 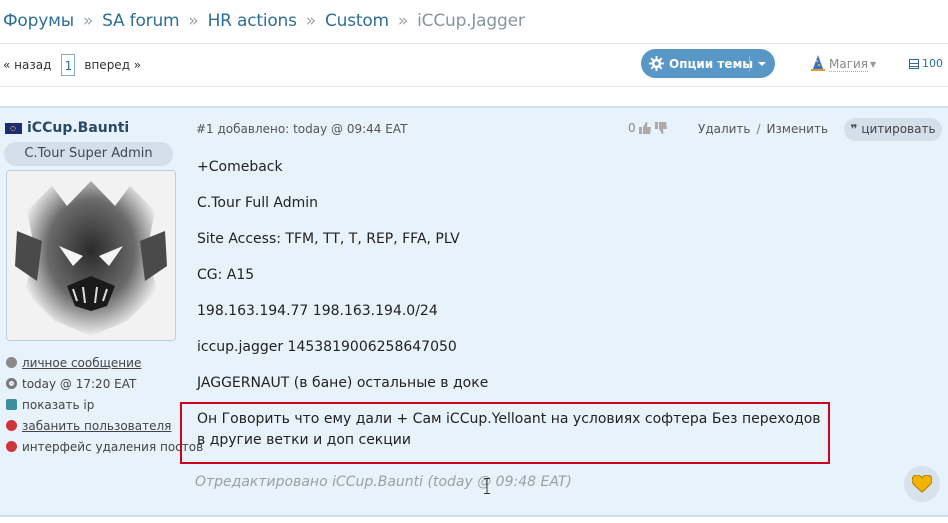 What do you see at coordinates (711, 63) in the screenshot?
I see `thread-options-label: Опции темы` at bounding box center [711, 63].